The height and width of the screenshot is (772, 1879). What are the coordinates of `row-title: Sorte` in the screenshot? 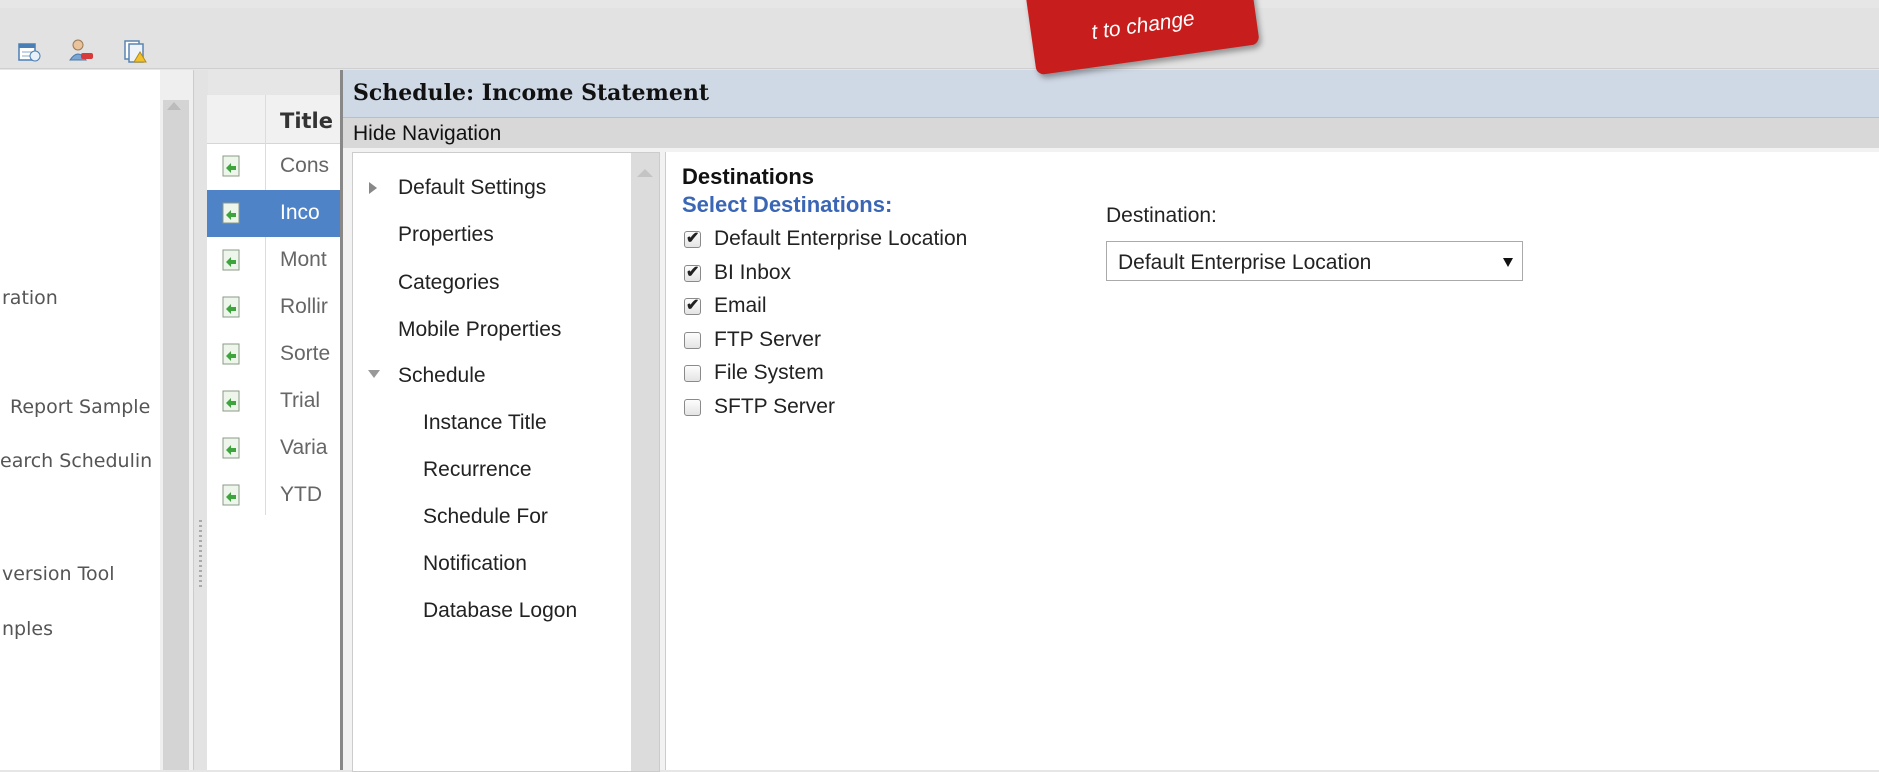 It's located at (305, 353).